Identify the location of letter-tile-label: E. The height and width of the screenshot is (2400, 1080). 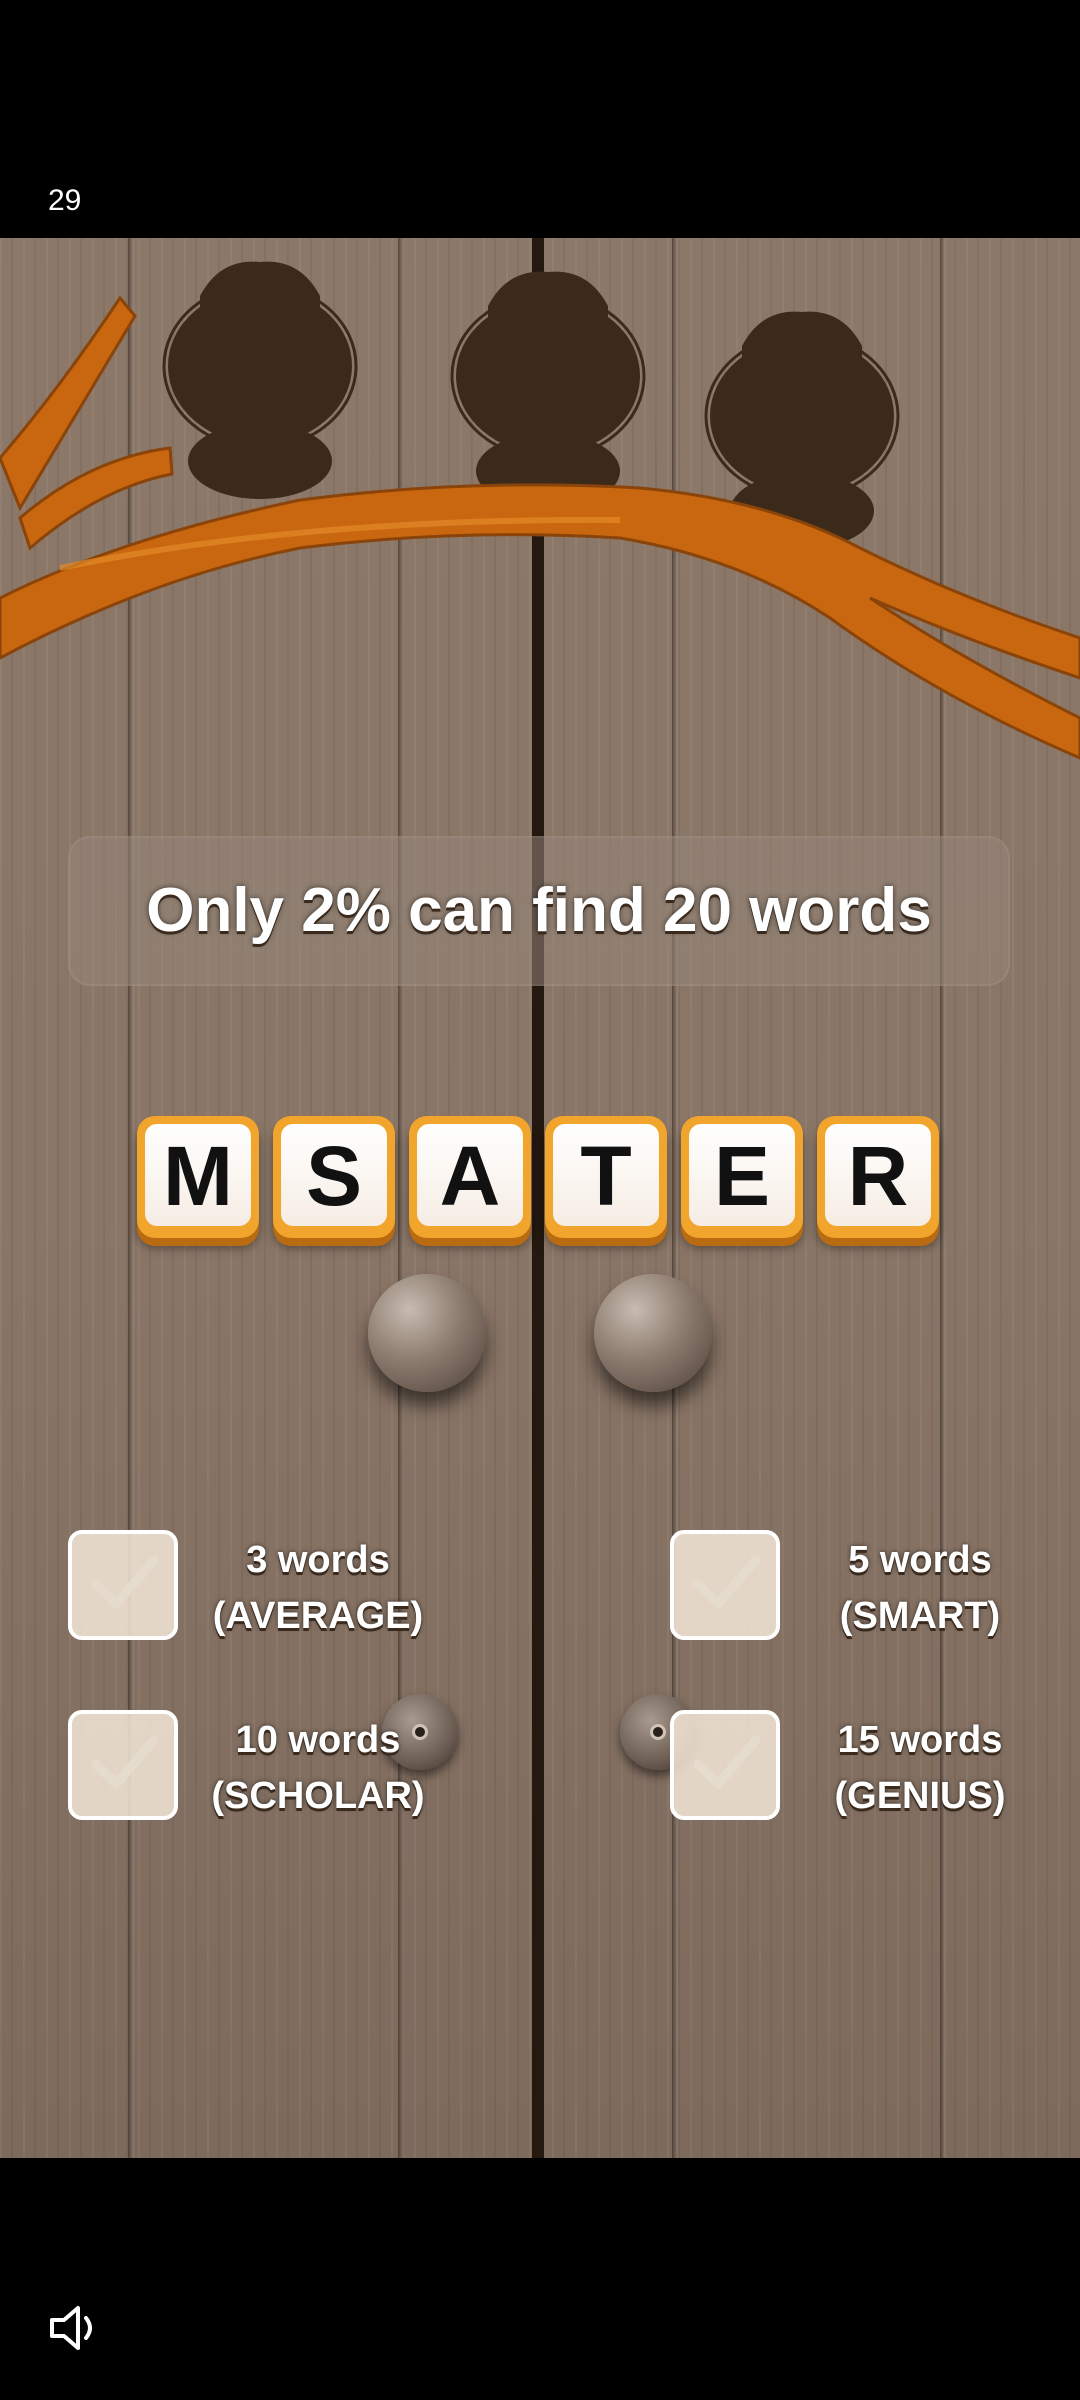
(742, 1175).